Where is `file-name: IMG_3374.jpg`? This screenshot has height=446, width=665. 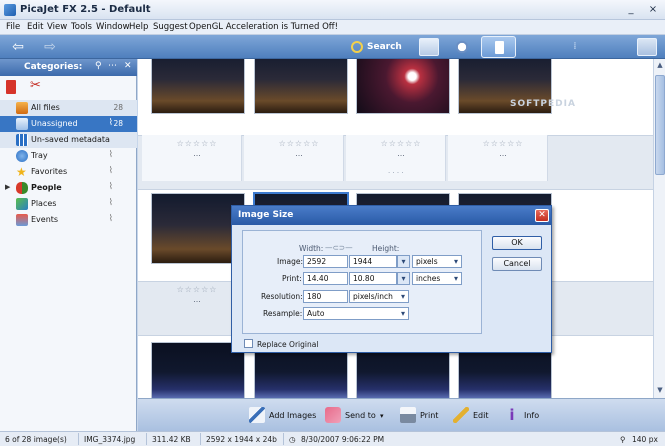 file-name: IMG_3374.jpg is located at coordinates (110, 439).